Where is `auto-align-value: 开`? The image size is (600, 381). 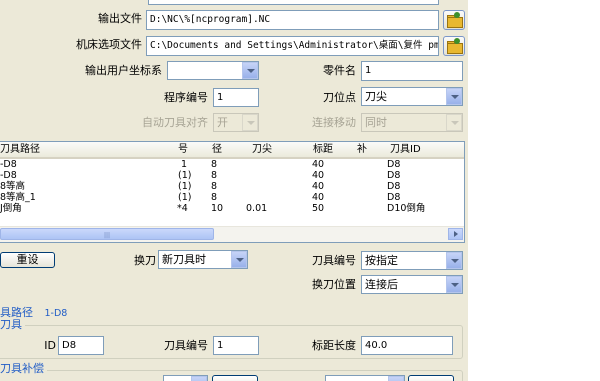 auto-align-value: 开 is located at coordinates (222, 122).